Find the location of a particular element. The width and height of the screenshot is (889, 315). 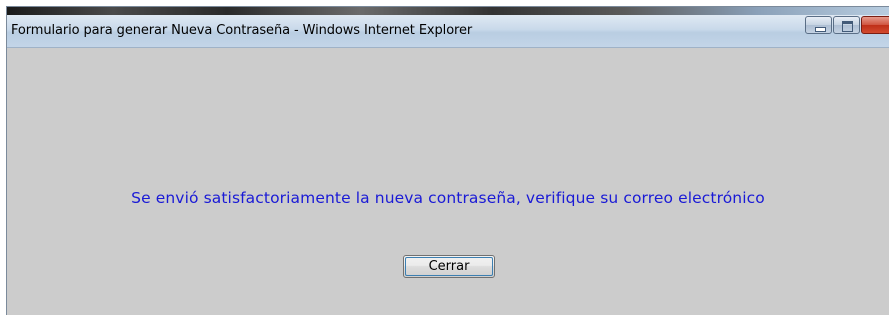

maximize-icon is located at coordinates (847, 26).